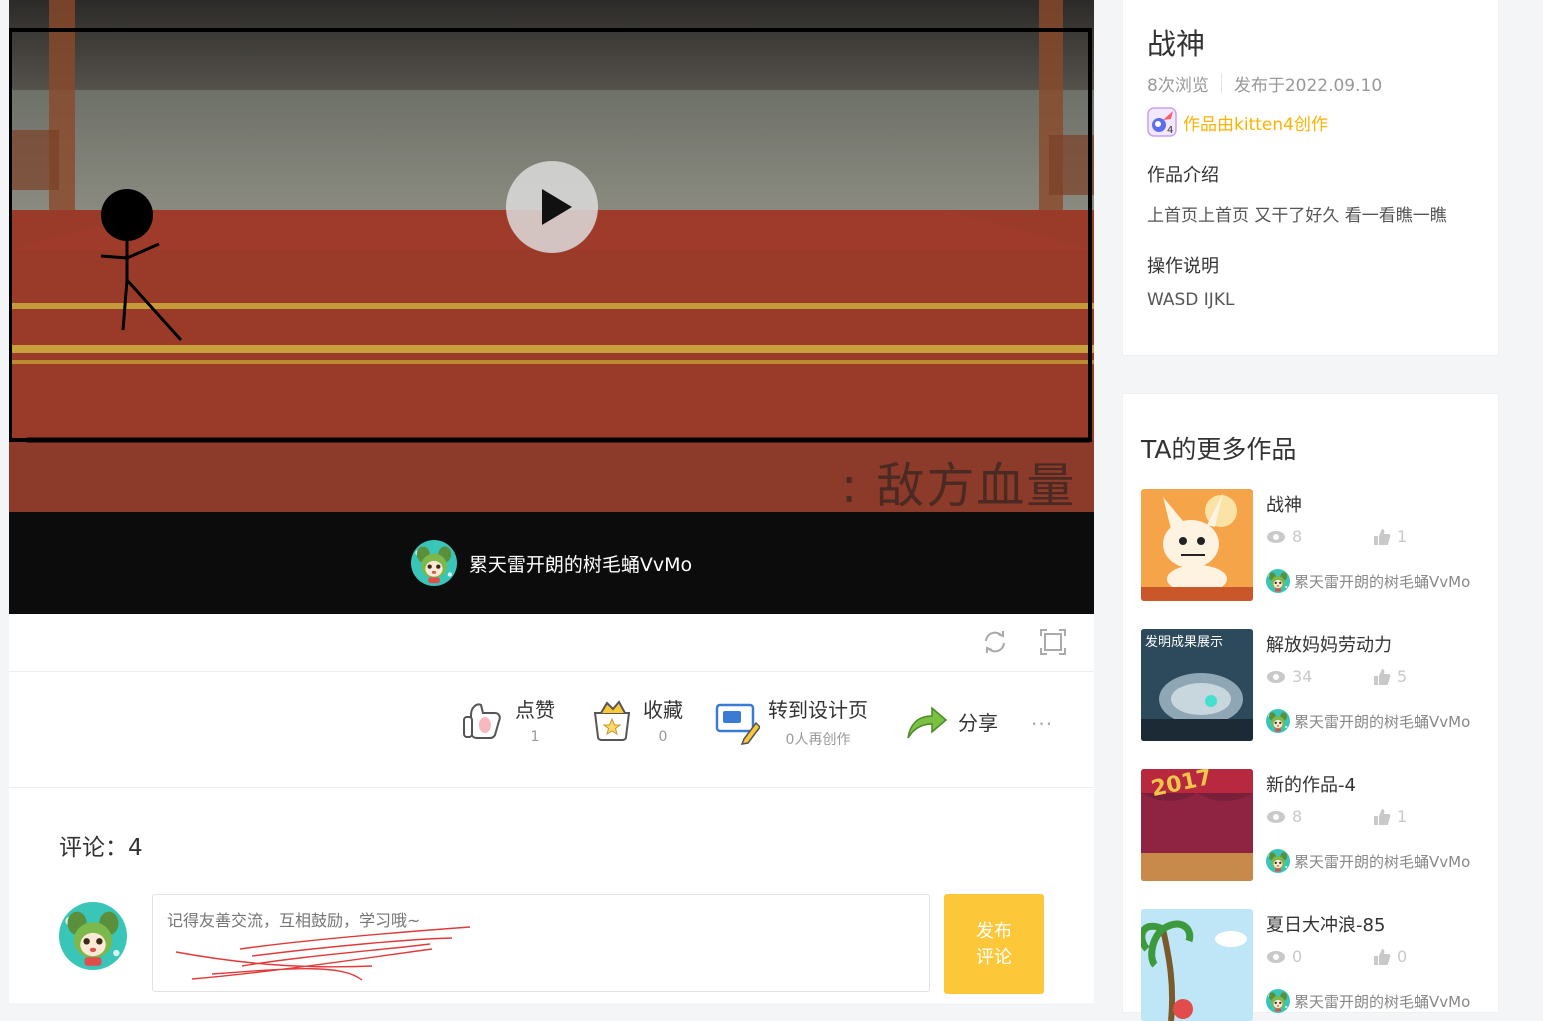 The width and height of the screenshot is (1543, 1021). I want to click on comment-input, so click(541, 943).